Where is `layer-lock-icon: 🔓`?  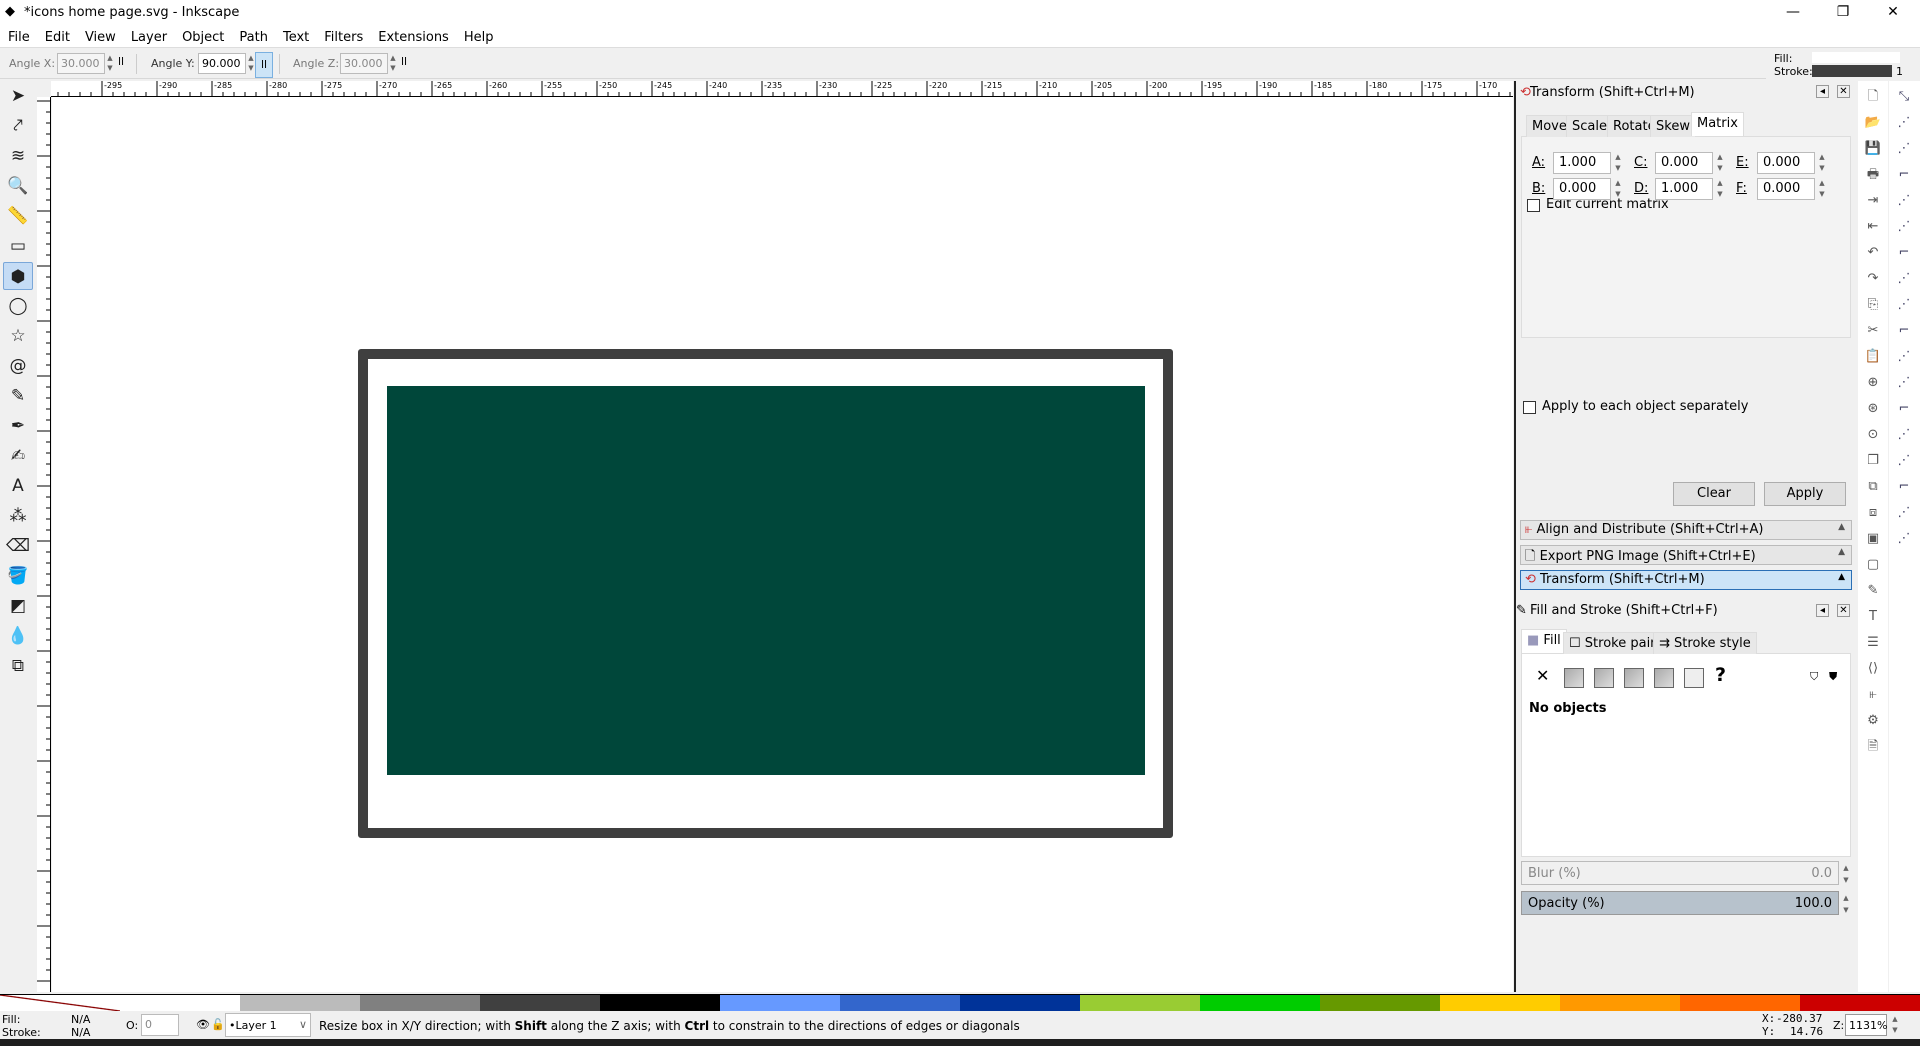 layer-lock-icon: 🔓 is located at coordinates (218, 1024).